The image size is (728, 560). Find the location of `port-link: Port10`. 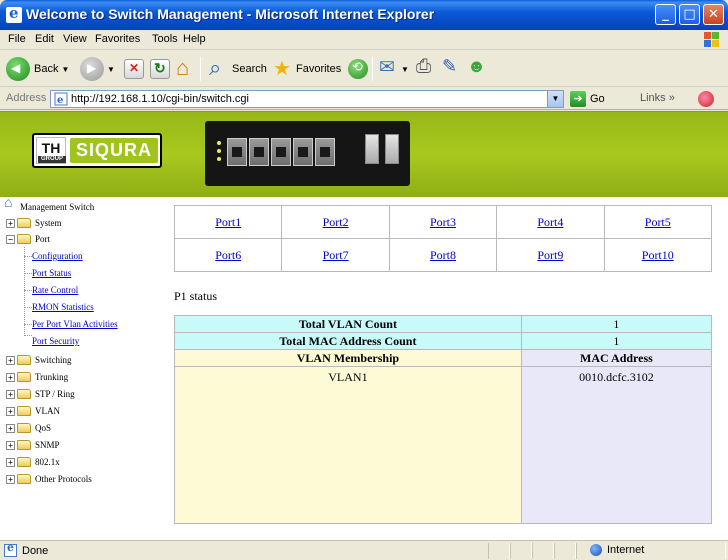

port-link: Port10 is located at coordinates (658, 255).